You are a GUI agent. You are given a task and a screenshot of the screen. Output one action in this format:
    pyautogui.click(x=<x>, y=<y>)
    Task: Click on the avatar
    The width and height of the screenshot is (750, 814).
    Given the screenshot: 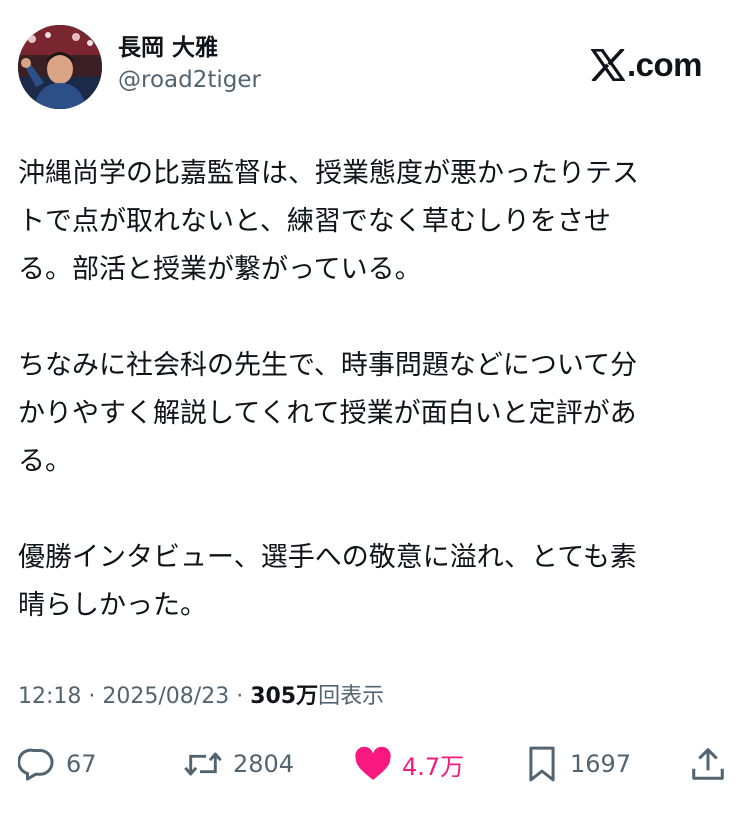 What is the action you would take?
    pyautogui.click(x=60, y=67)
    